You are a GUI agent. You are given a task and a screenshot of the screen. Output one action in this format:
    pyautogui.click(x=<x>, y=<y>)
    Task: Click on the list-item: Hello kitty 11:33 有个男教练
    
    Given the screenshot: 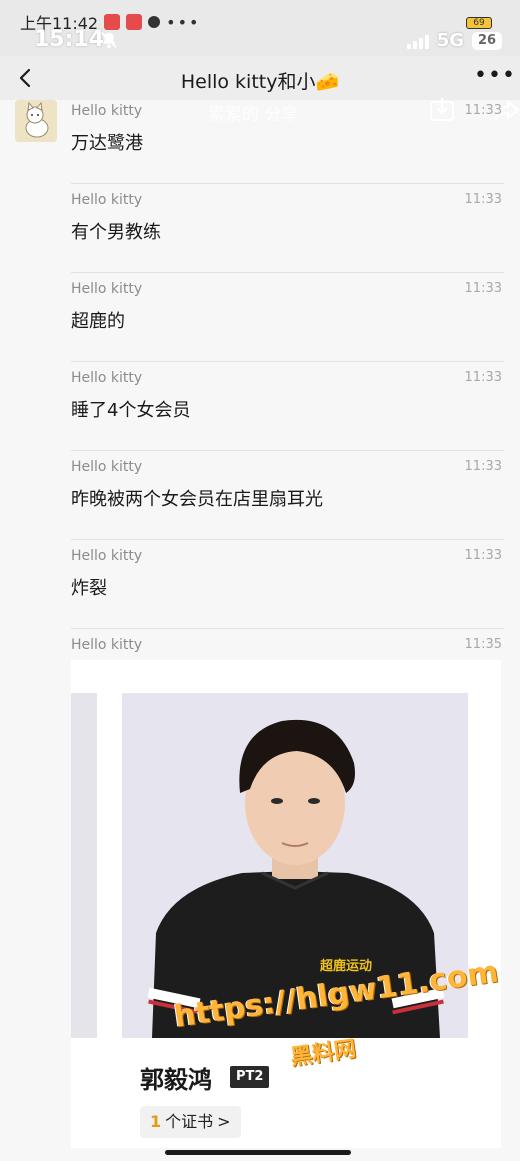 What is the action you would take?
    pyautogui.click(x=287, y=228)
    